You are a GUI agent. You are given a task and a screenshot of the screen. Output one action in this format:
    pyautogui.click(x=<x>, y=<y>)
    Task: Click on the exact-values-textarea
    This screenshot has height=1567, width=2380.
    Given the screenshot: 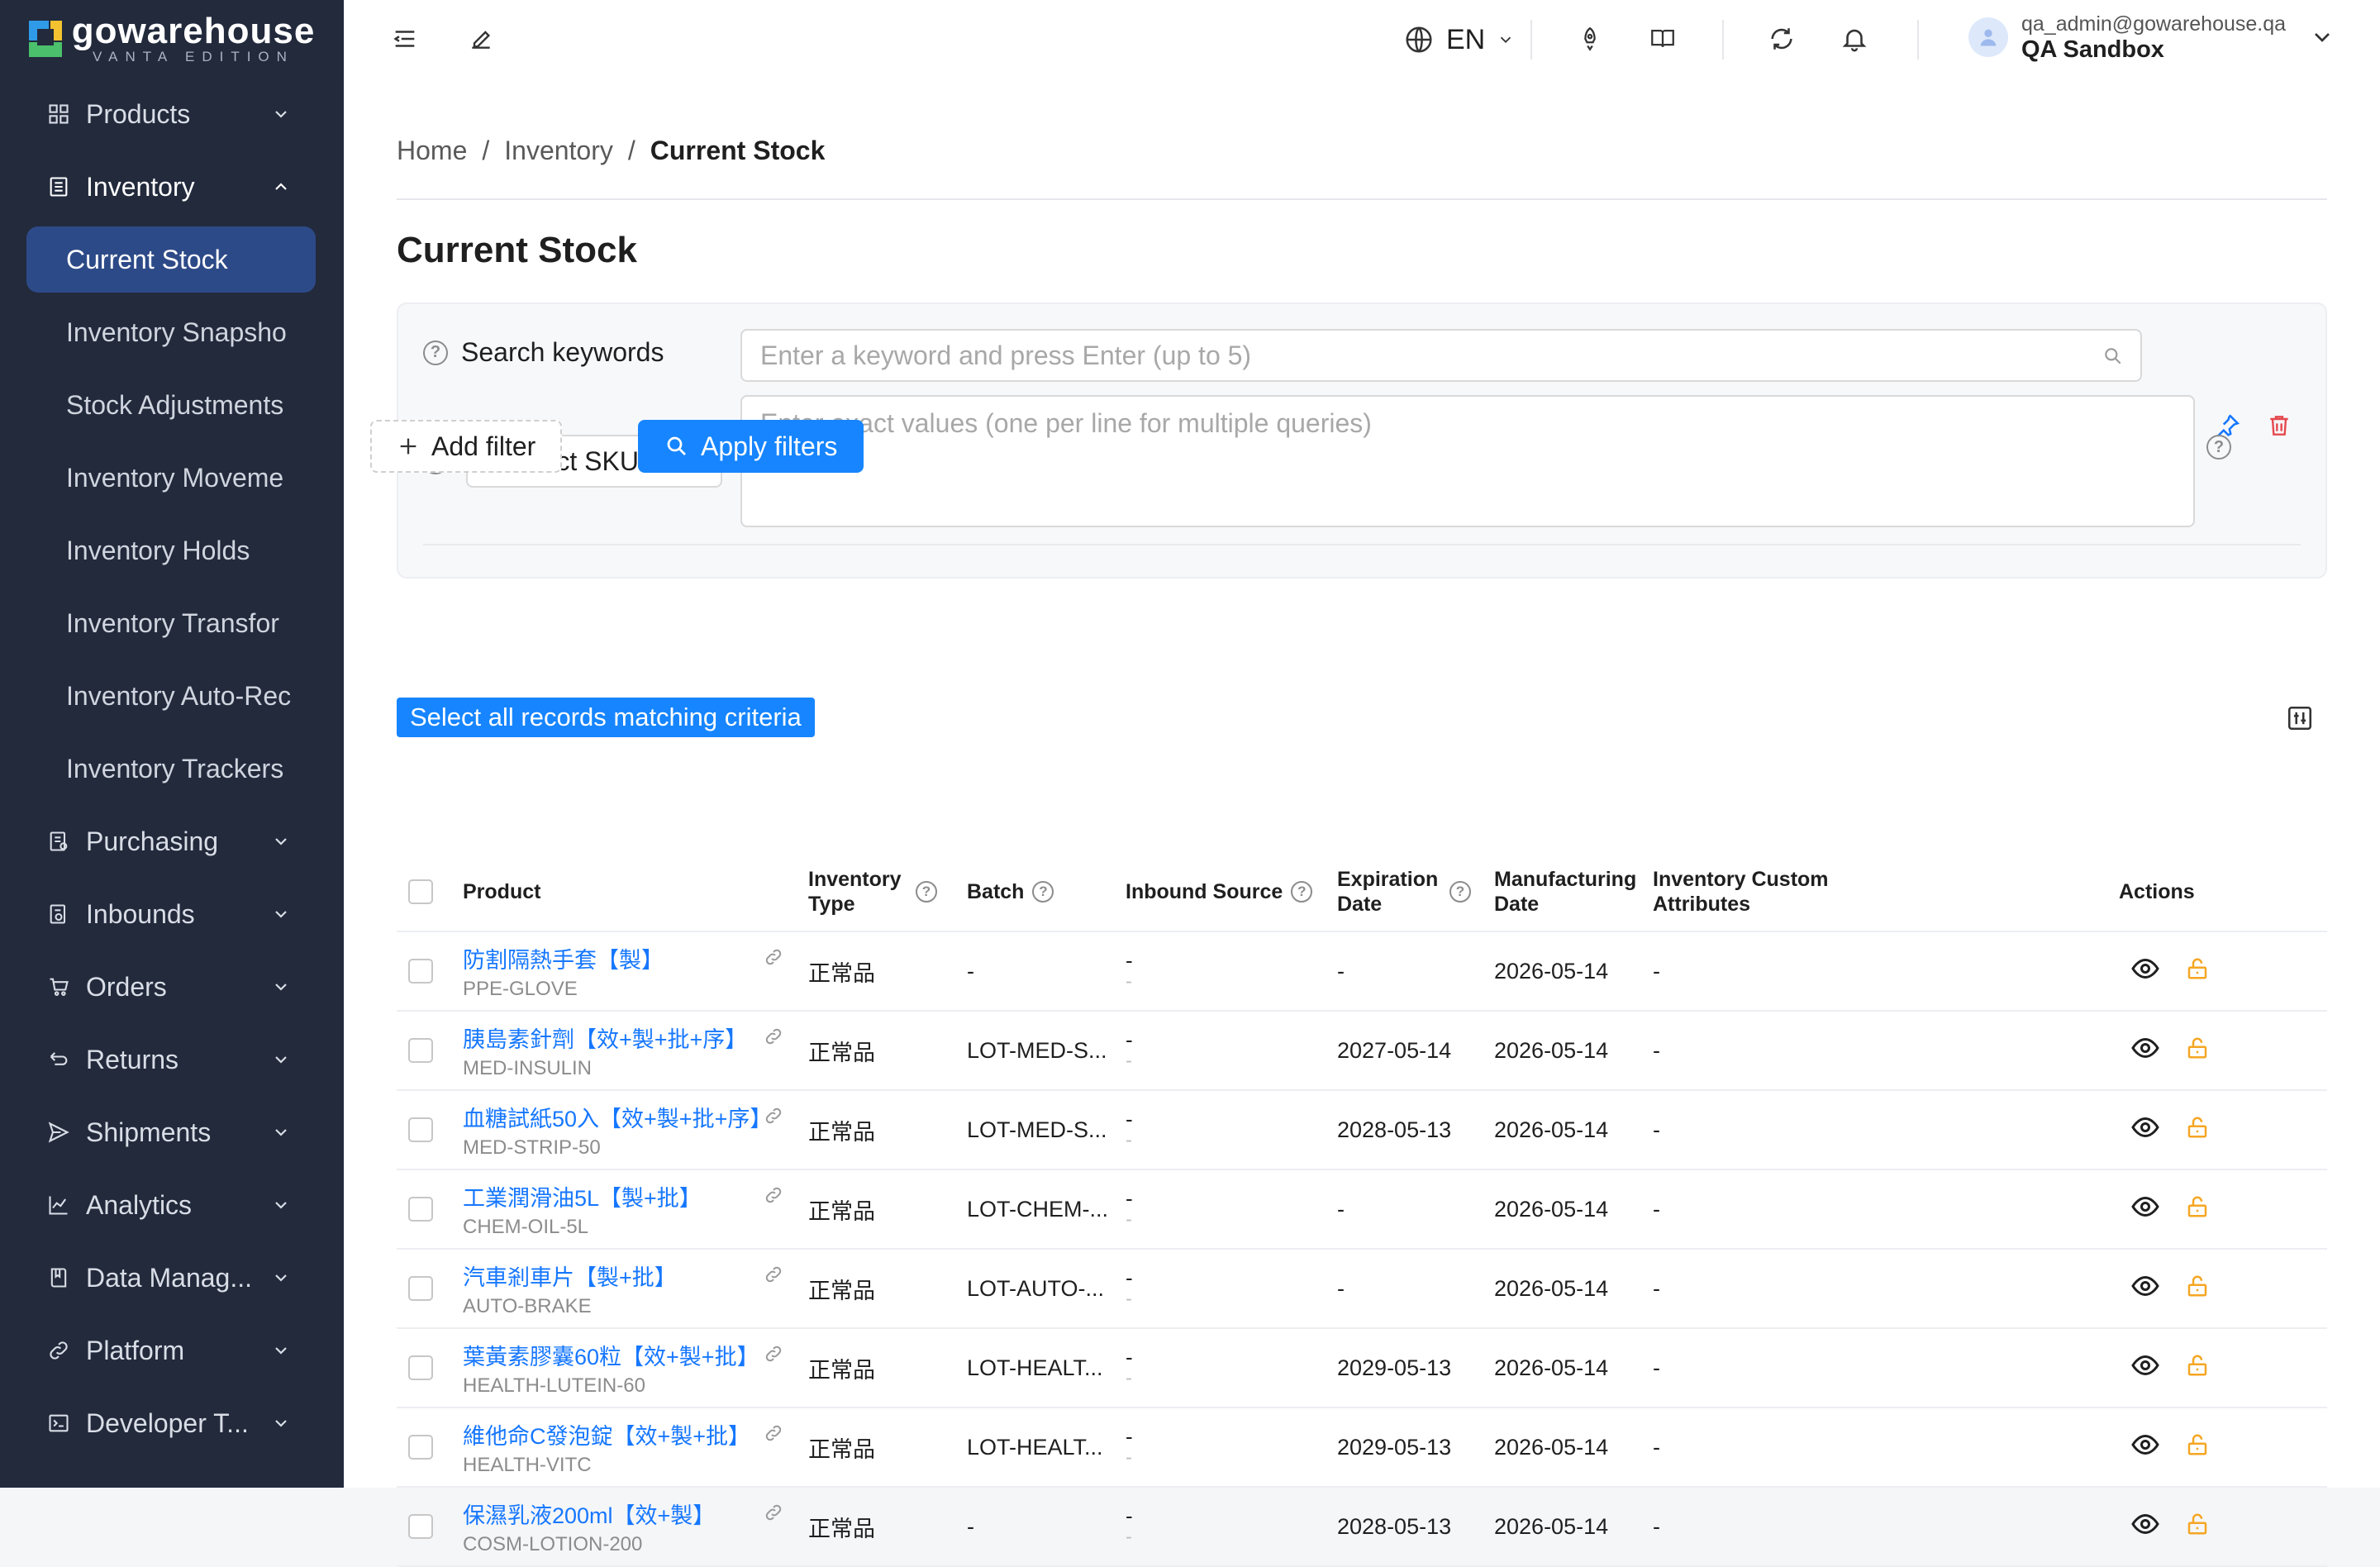 What is the action you would take?
    pyautogui.click(x=1467, y=461)
    